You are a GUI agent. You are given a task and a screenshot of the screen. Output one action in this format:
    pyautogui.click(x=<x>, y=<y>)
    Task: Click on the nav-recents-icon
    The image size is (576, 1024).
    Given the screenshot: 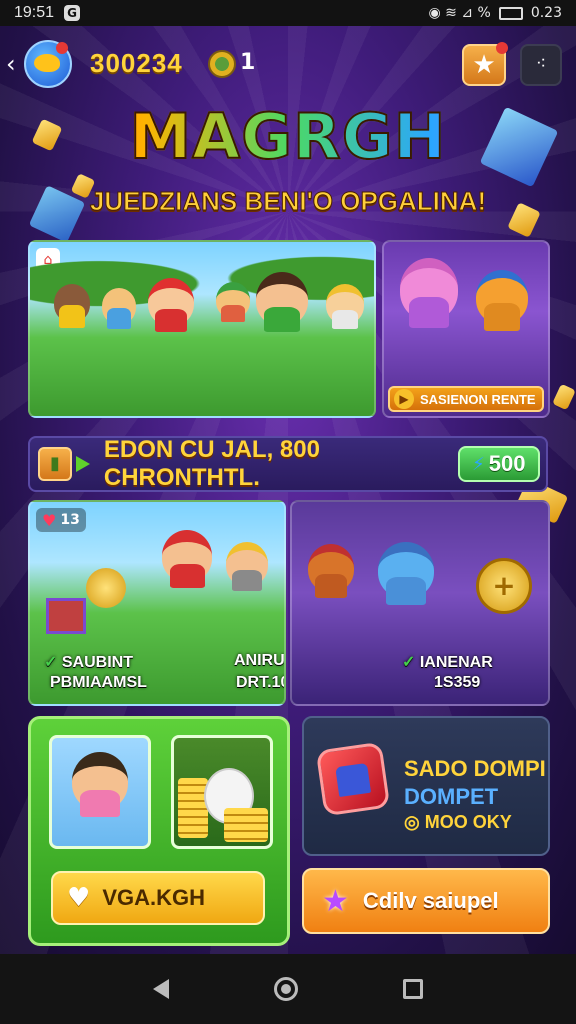 What is the action you would take?
    pyautogui.click(x=413, y=989)
    